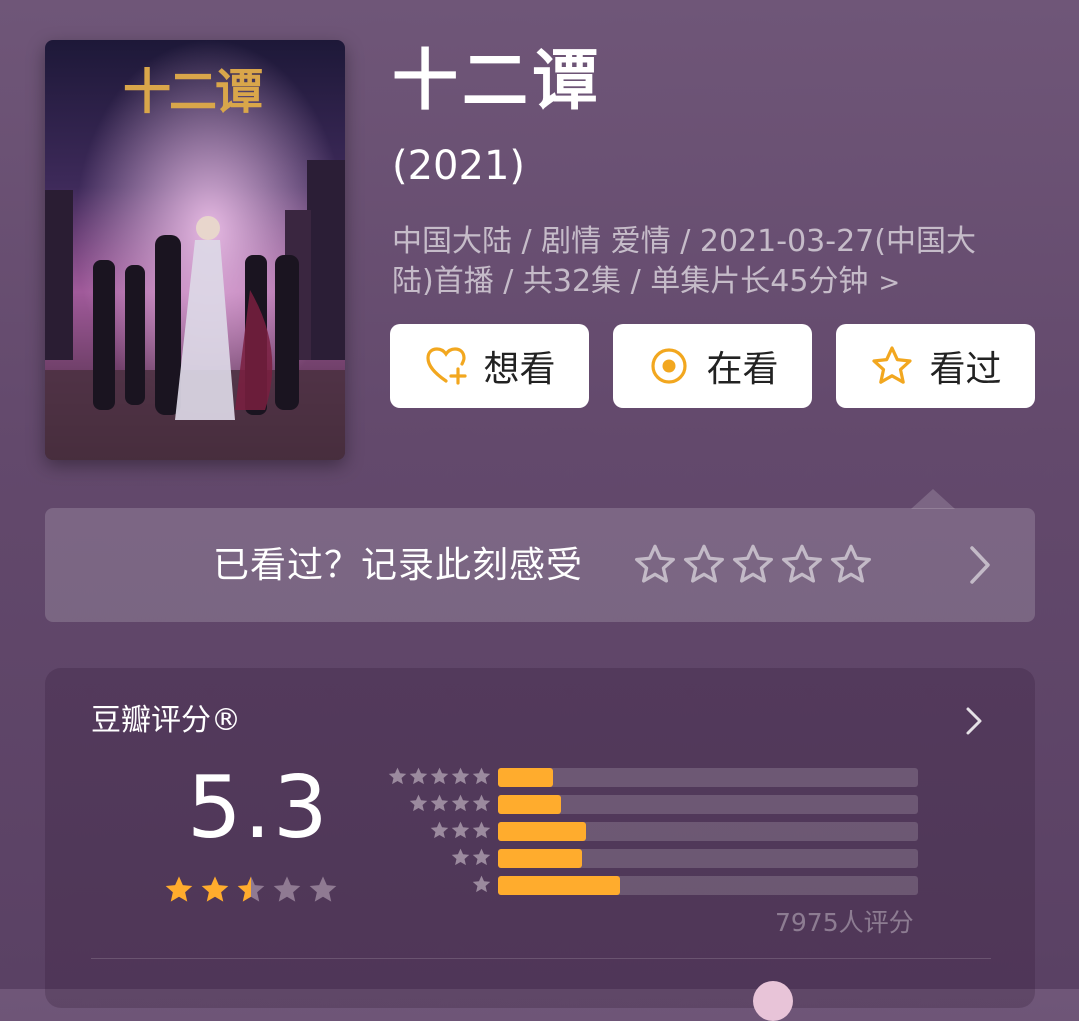  What do you see at coordinates (669, 366) in the screenshot?
I see `target-circle-icon` at bounding box center [669, 366].